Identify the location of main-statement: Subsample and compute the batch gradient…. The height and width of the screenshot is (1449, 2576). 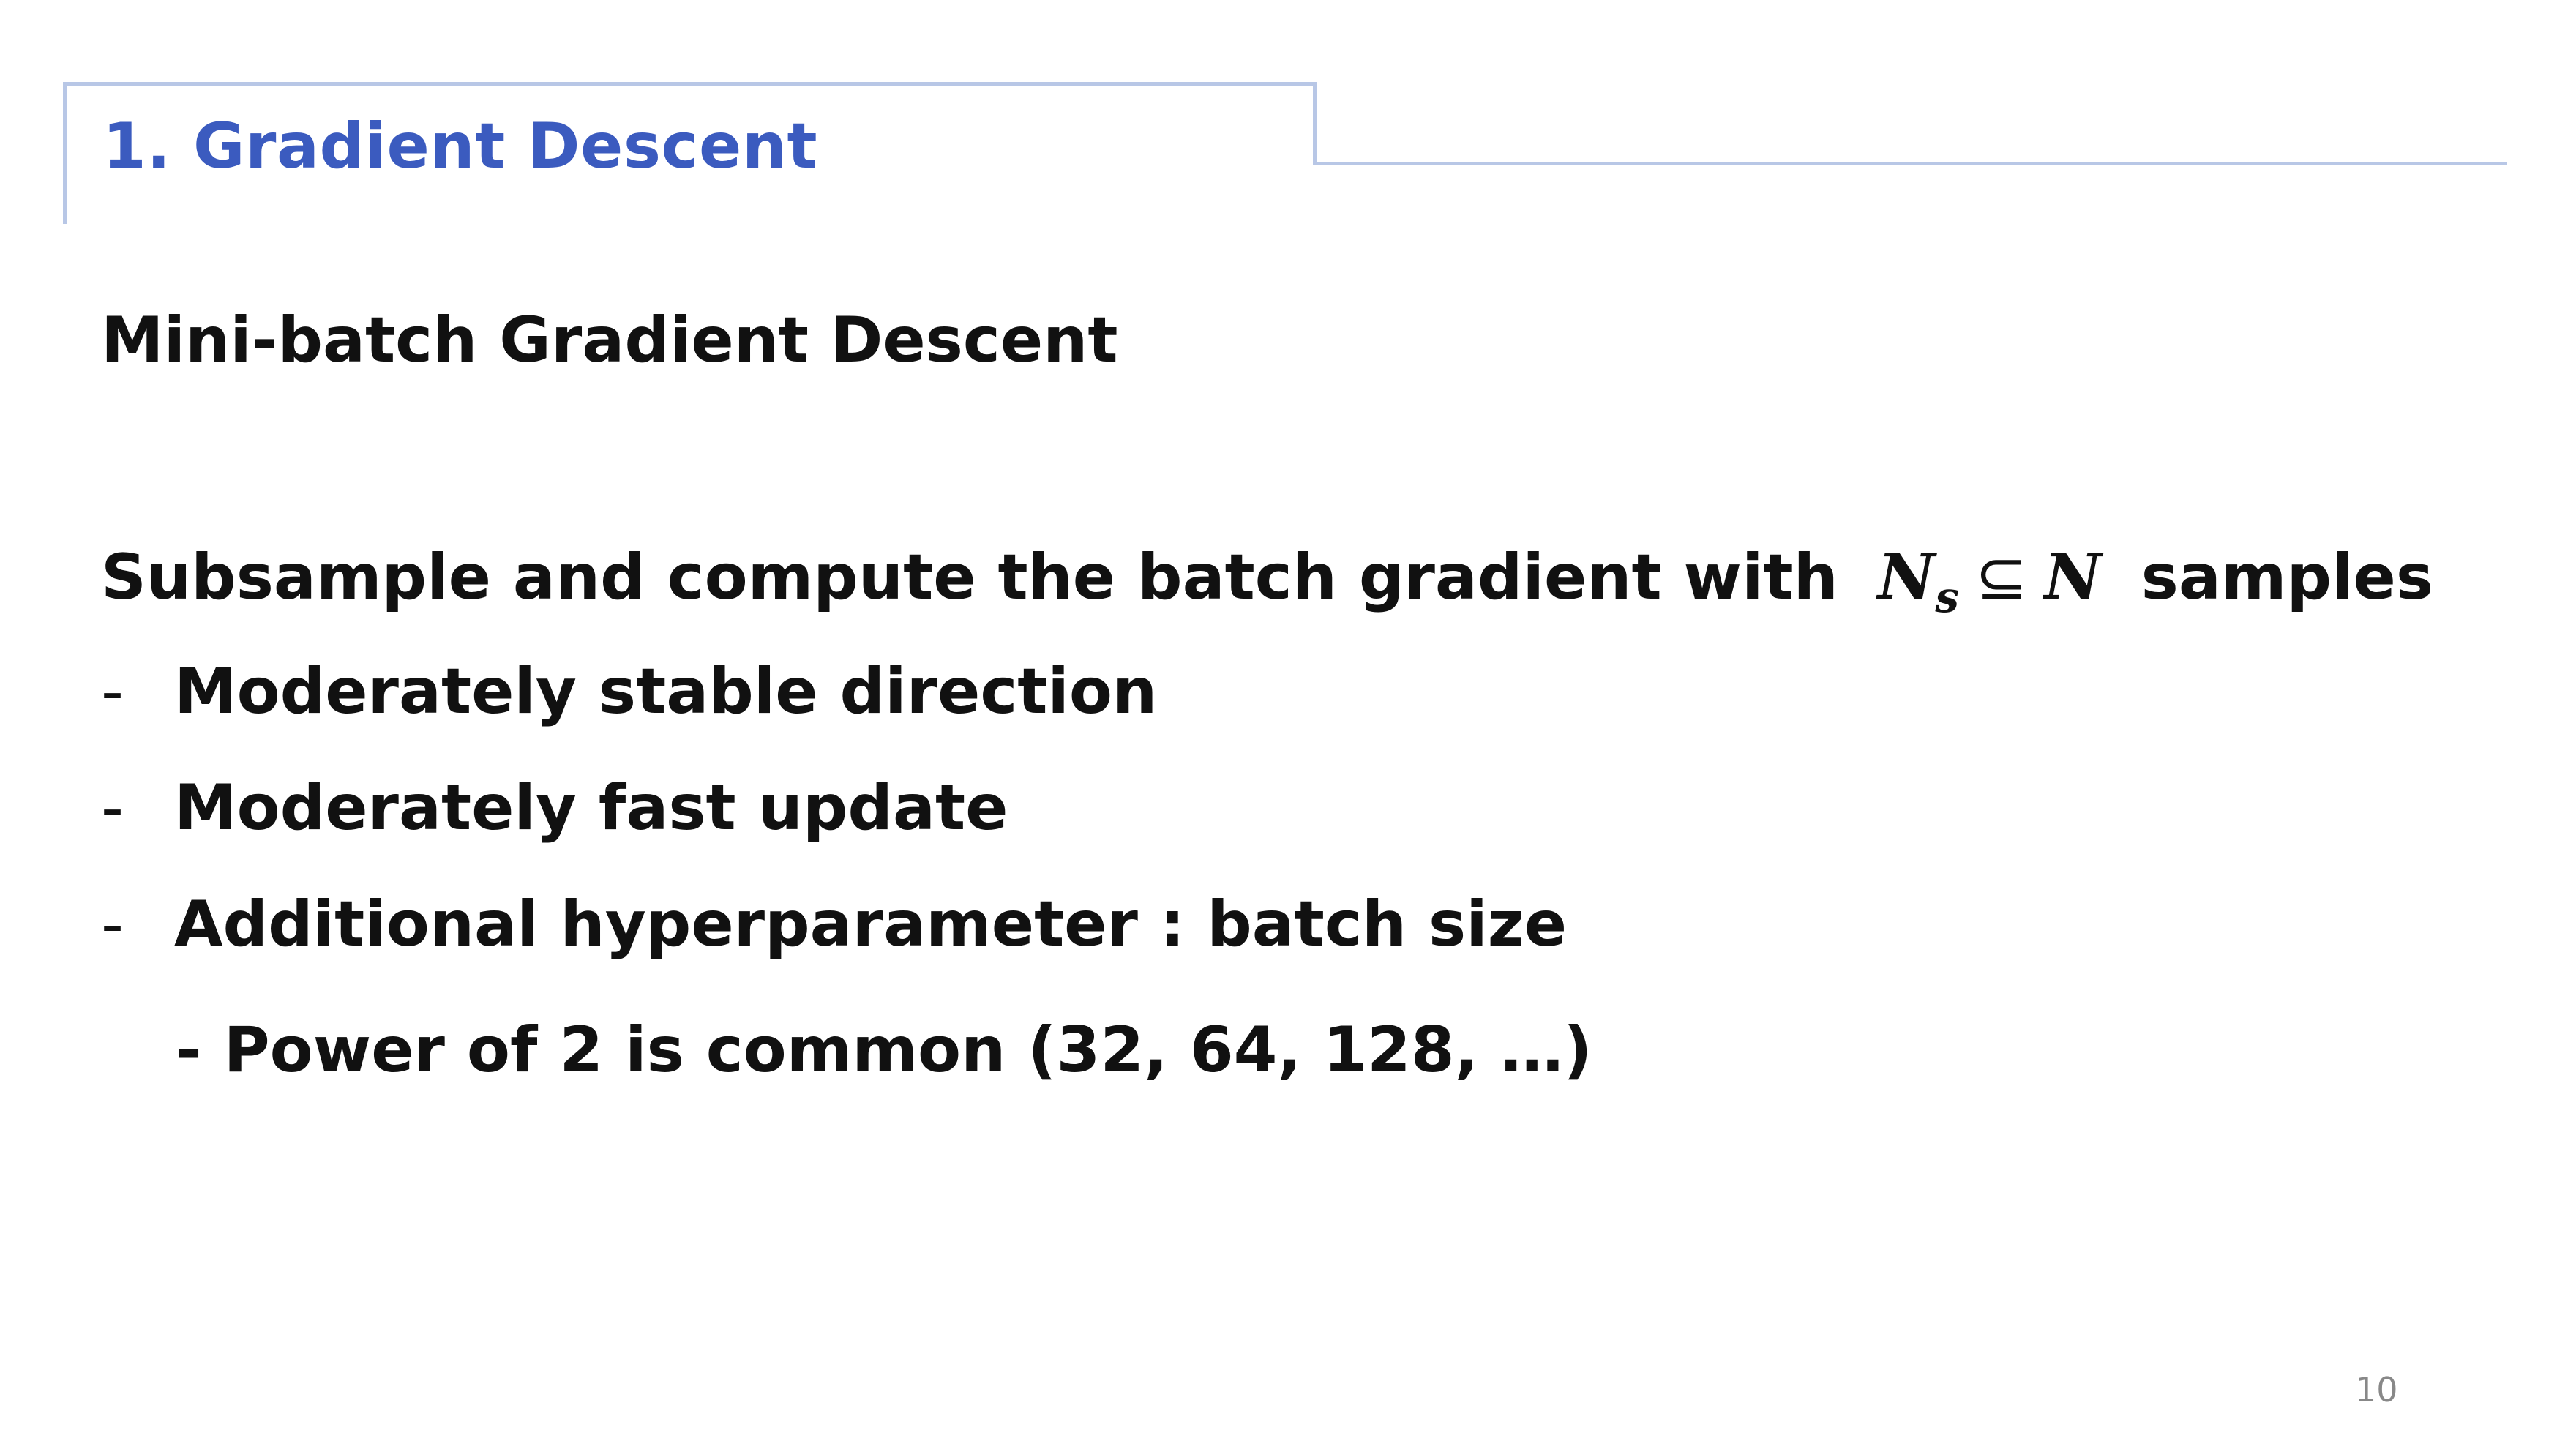
(1267, 579).